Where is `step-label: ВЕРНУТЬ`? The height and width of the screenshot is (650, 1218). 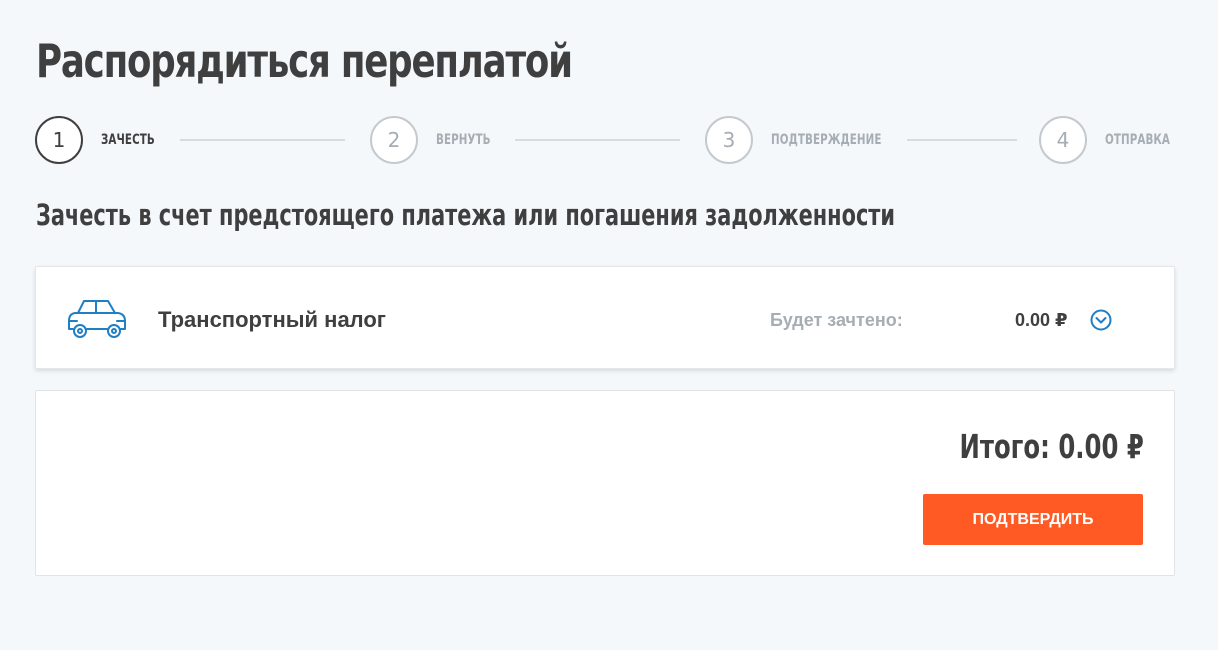
step-label: ВЕРНУТЬ is located at coordinates (463, 140).